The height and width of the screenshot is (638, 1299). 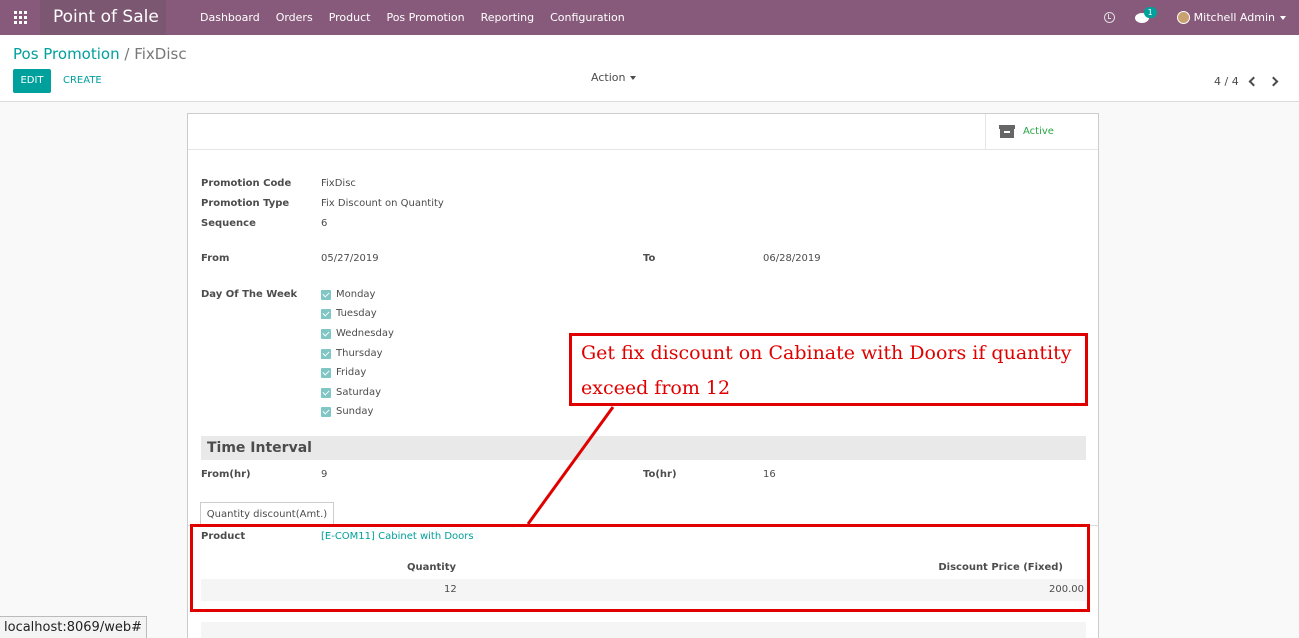 I want to click on pager-value: 4 / 4, so click(x=1226, y=81).